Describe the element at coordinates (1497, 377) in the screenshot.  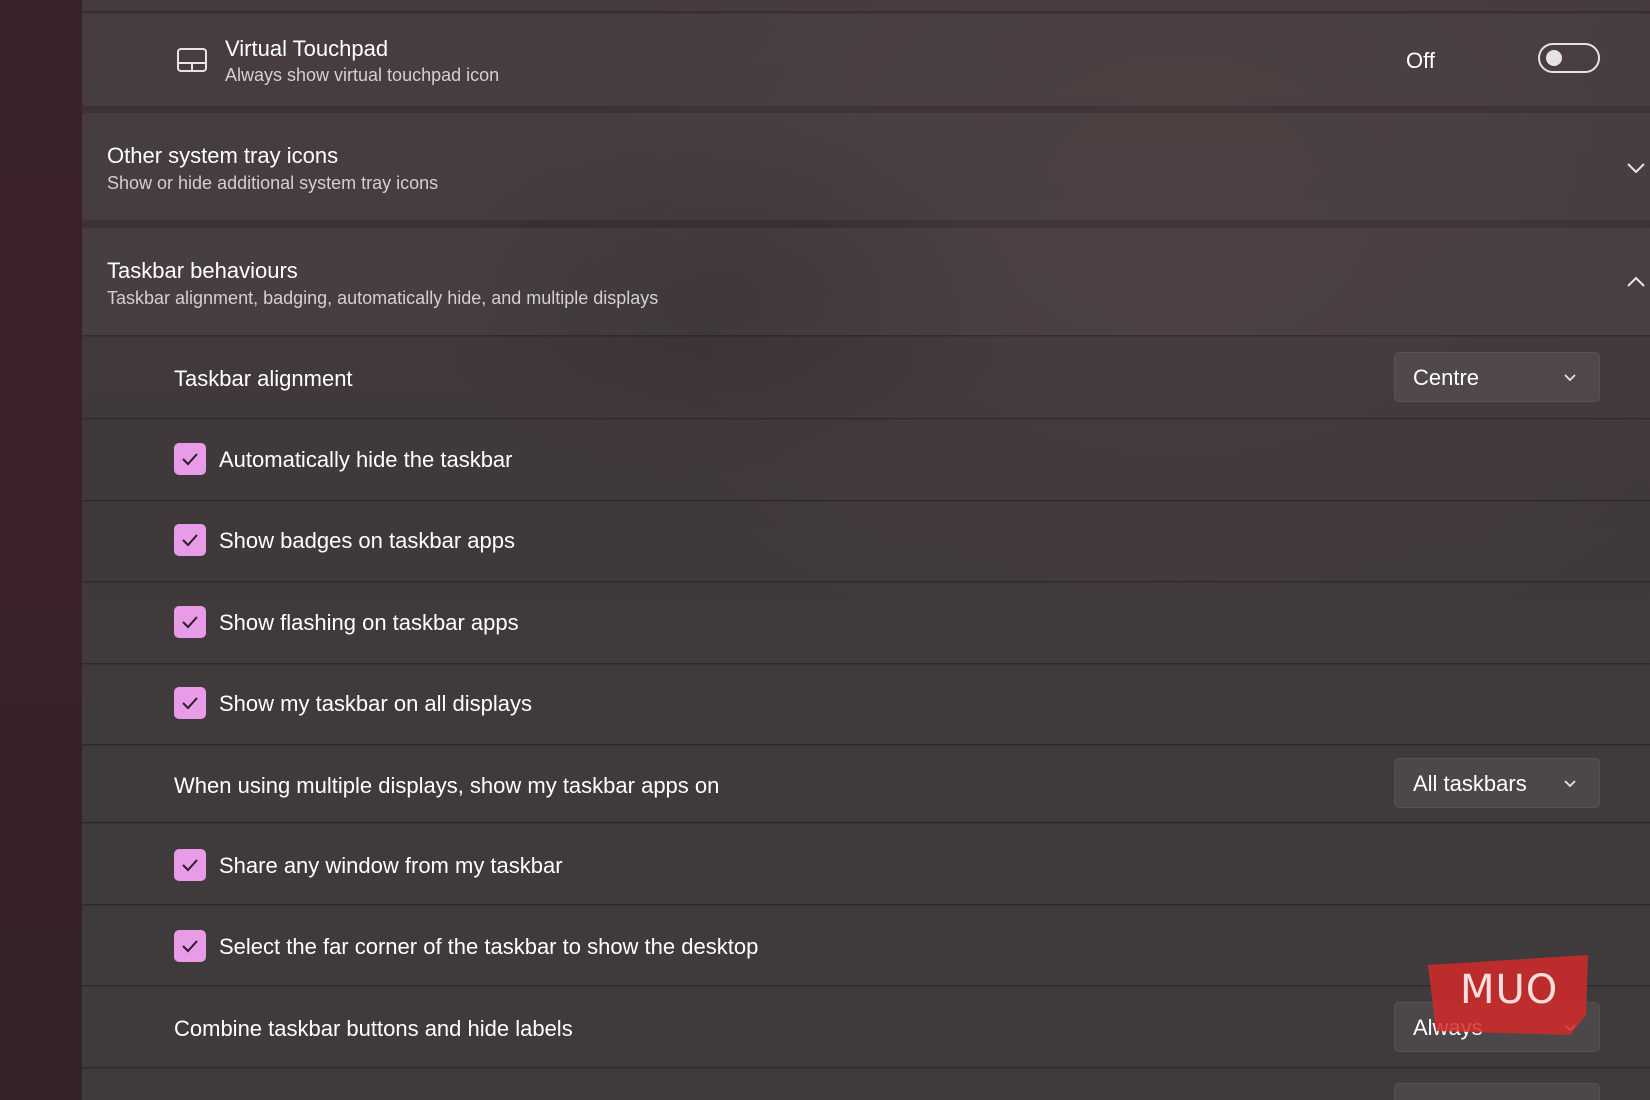
I see `taskbar-alignment-dropdown: Centre` at that location.